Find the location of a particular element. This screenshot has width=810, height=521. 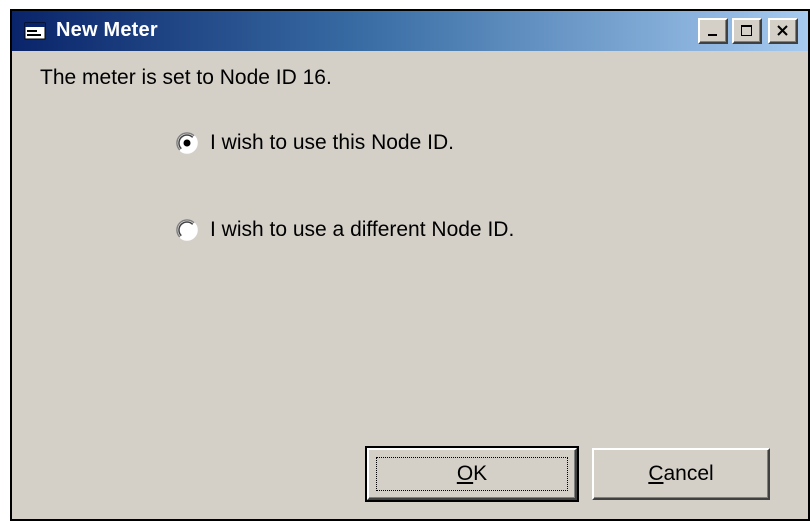

radio-label-use-different-node-id: I wish to use a different Node ID. is located at coordinates (362, 229).